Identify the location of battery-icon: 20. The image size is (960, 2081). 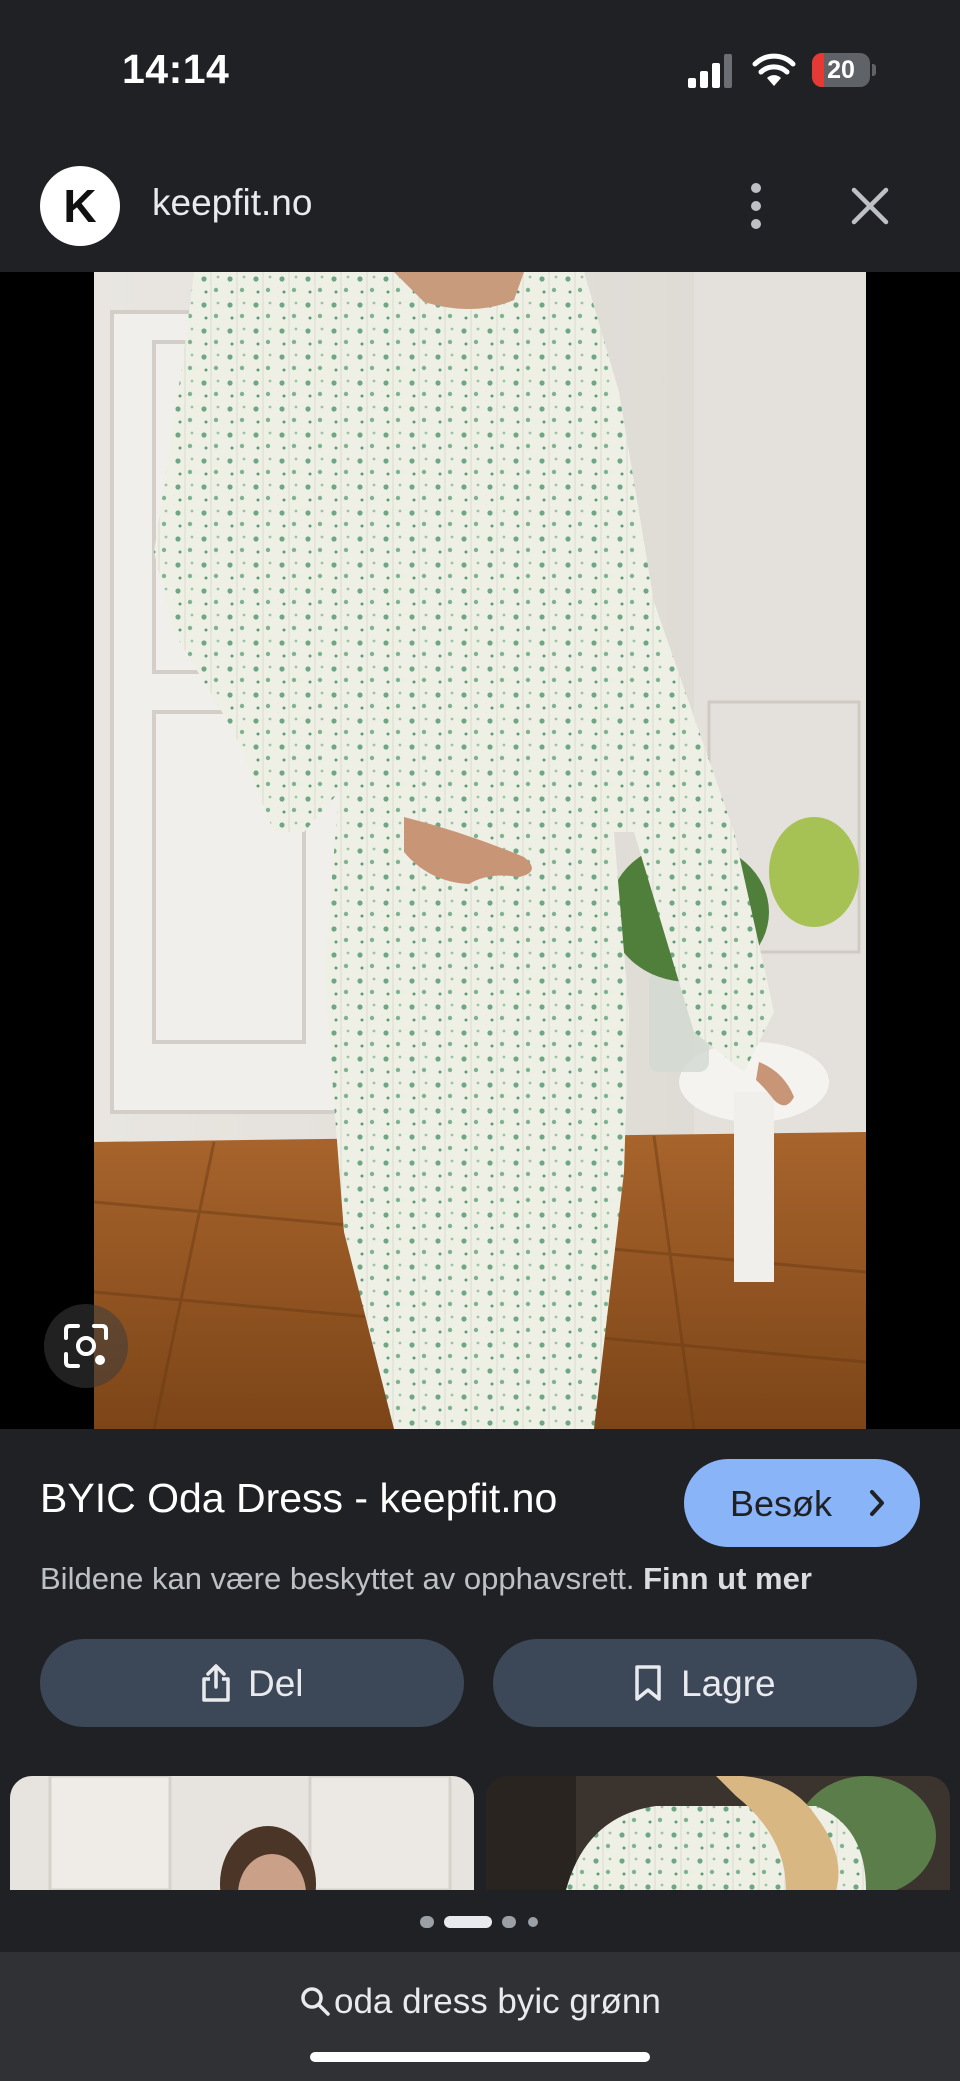
(844, 70).